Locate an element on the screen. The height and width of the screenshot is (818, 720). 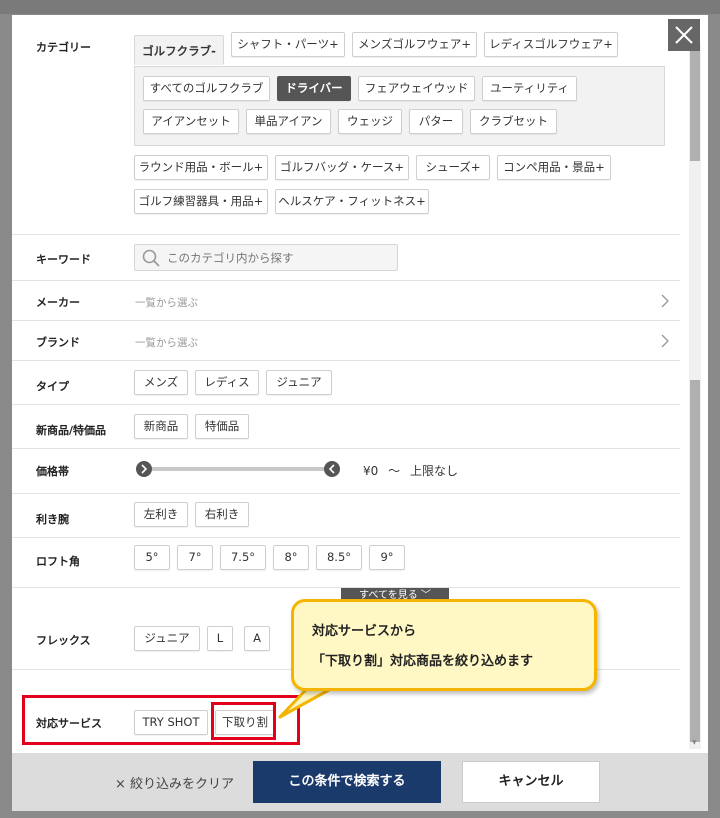
new-sale-row: 新商品/特価品 新商品 特価品 is located at coordinates (346, 427).